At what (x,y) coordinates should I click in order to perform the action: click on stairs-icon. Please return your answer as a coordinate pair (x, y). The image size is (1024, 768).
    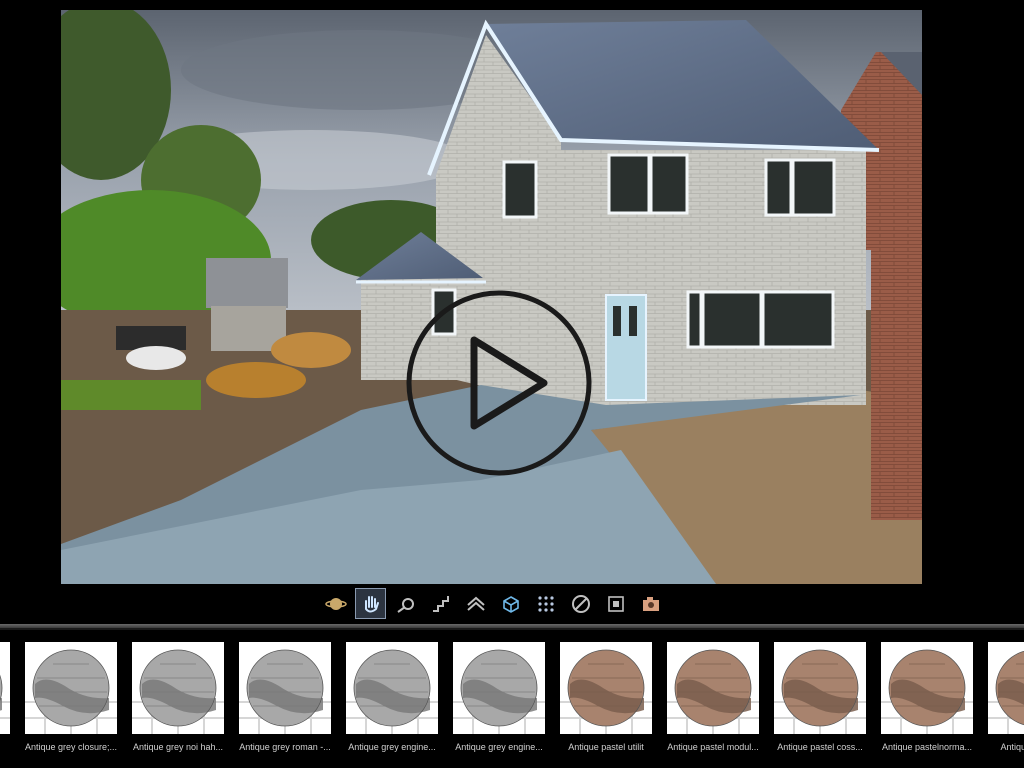
    Looking at the image, I should click on (440, 603).